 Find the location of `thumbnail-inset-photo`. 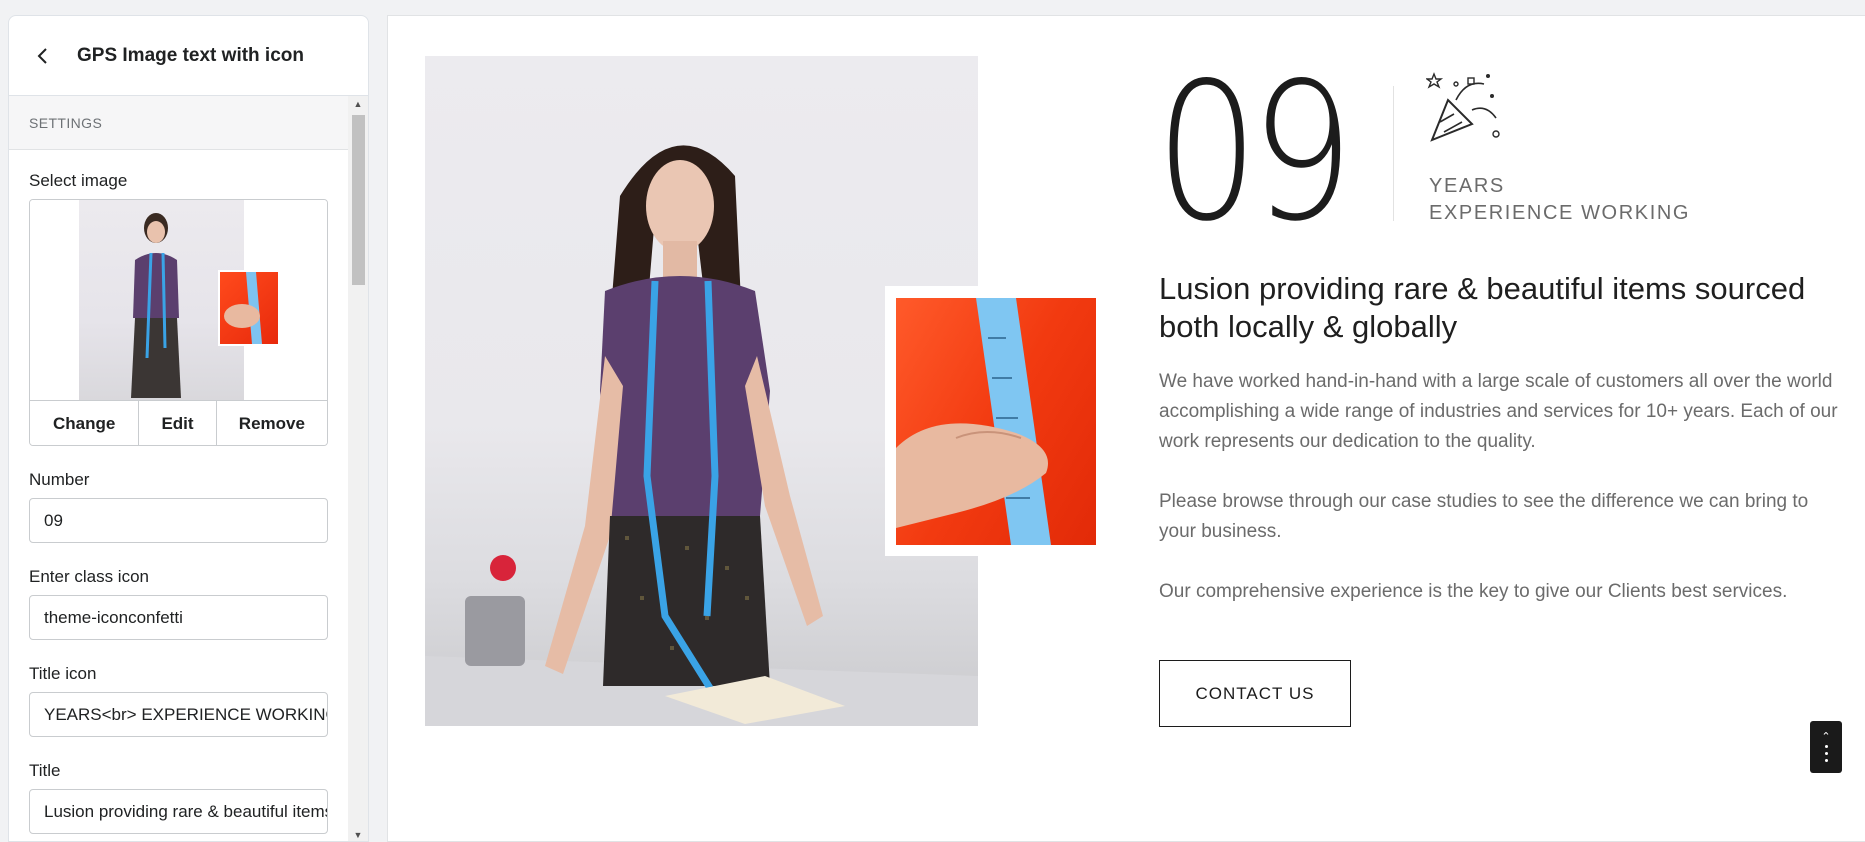

thumbnail-inset-photo is located at coordinates (249, 308).